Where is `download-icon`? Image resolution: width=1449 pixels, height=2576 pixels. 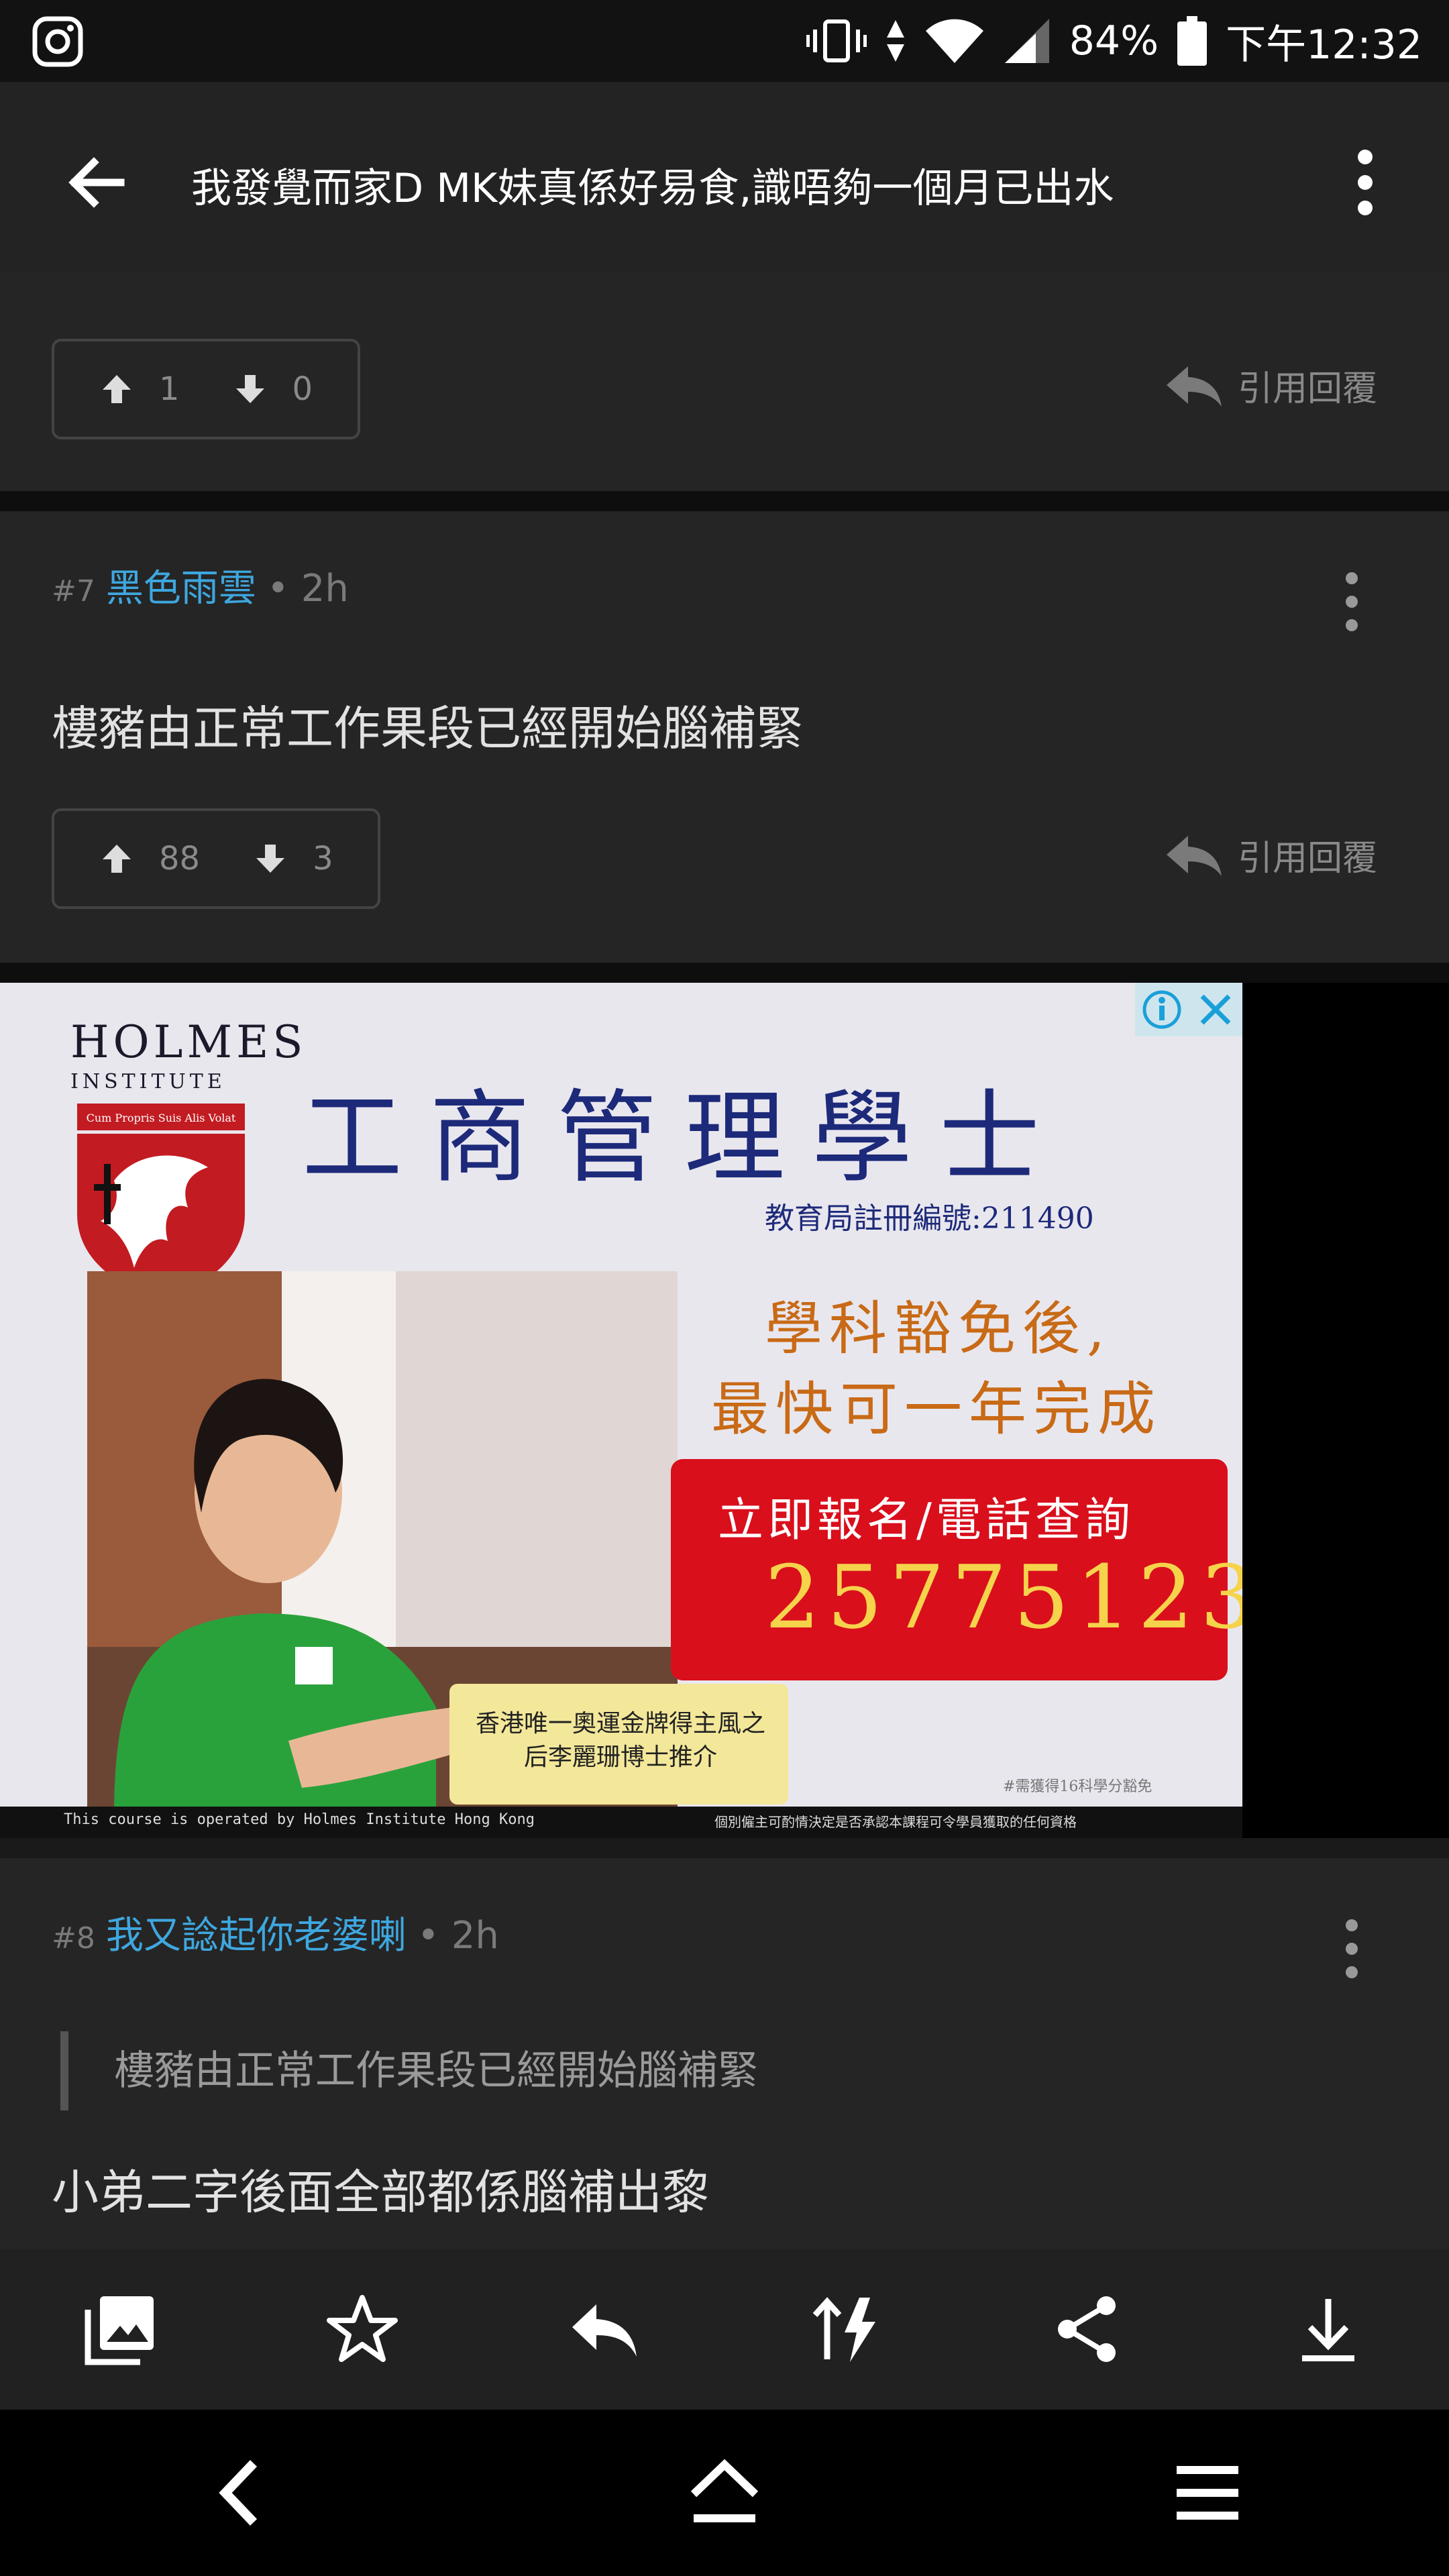
download-icon is located at coordinates (1328, 2329).